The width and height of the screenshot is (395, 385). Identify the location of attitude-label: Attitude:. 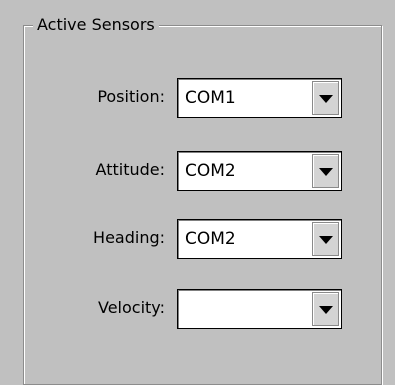
(130, 169).